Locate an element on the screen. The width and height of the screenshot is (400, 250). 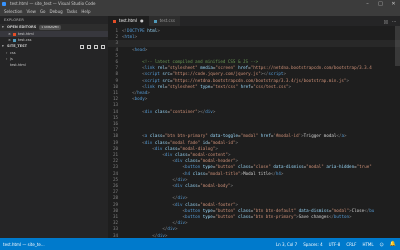
editor-actions: ▯▯ ··· is located at coordinates (392, 21).